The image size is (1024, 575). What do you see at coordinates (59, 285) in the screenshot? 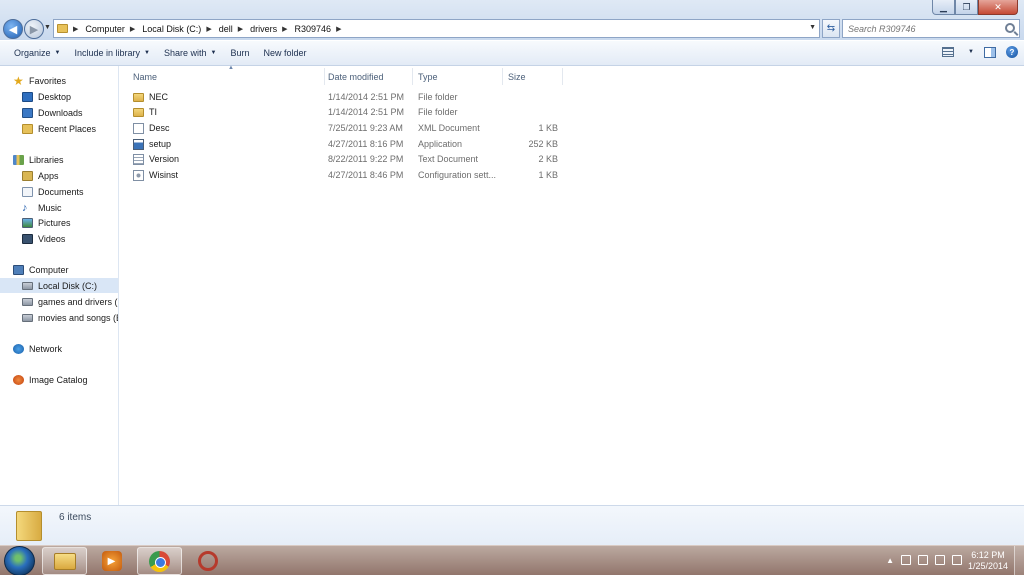
I see `nav-local-disk: Local Disk (C:)` at bounding box center [59, 285].